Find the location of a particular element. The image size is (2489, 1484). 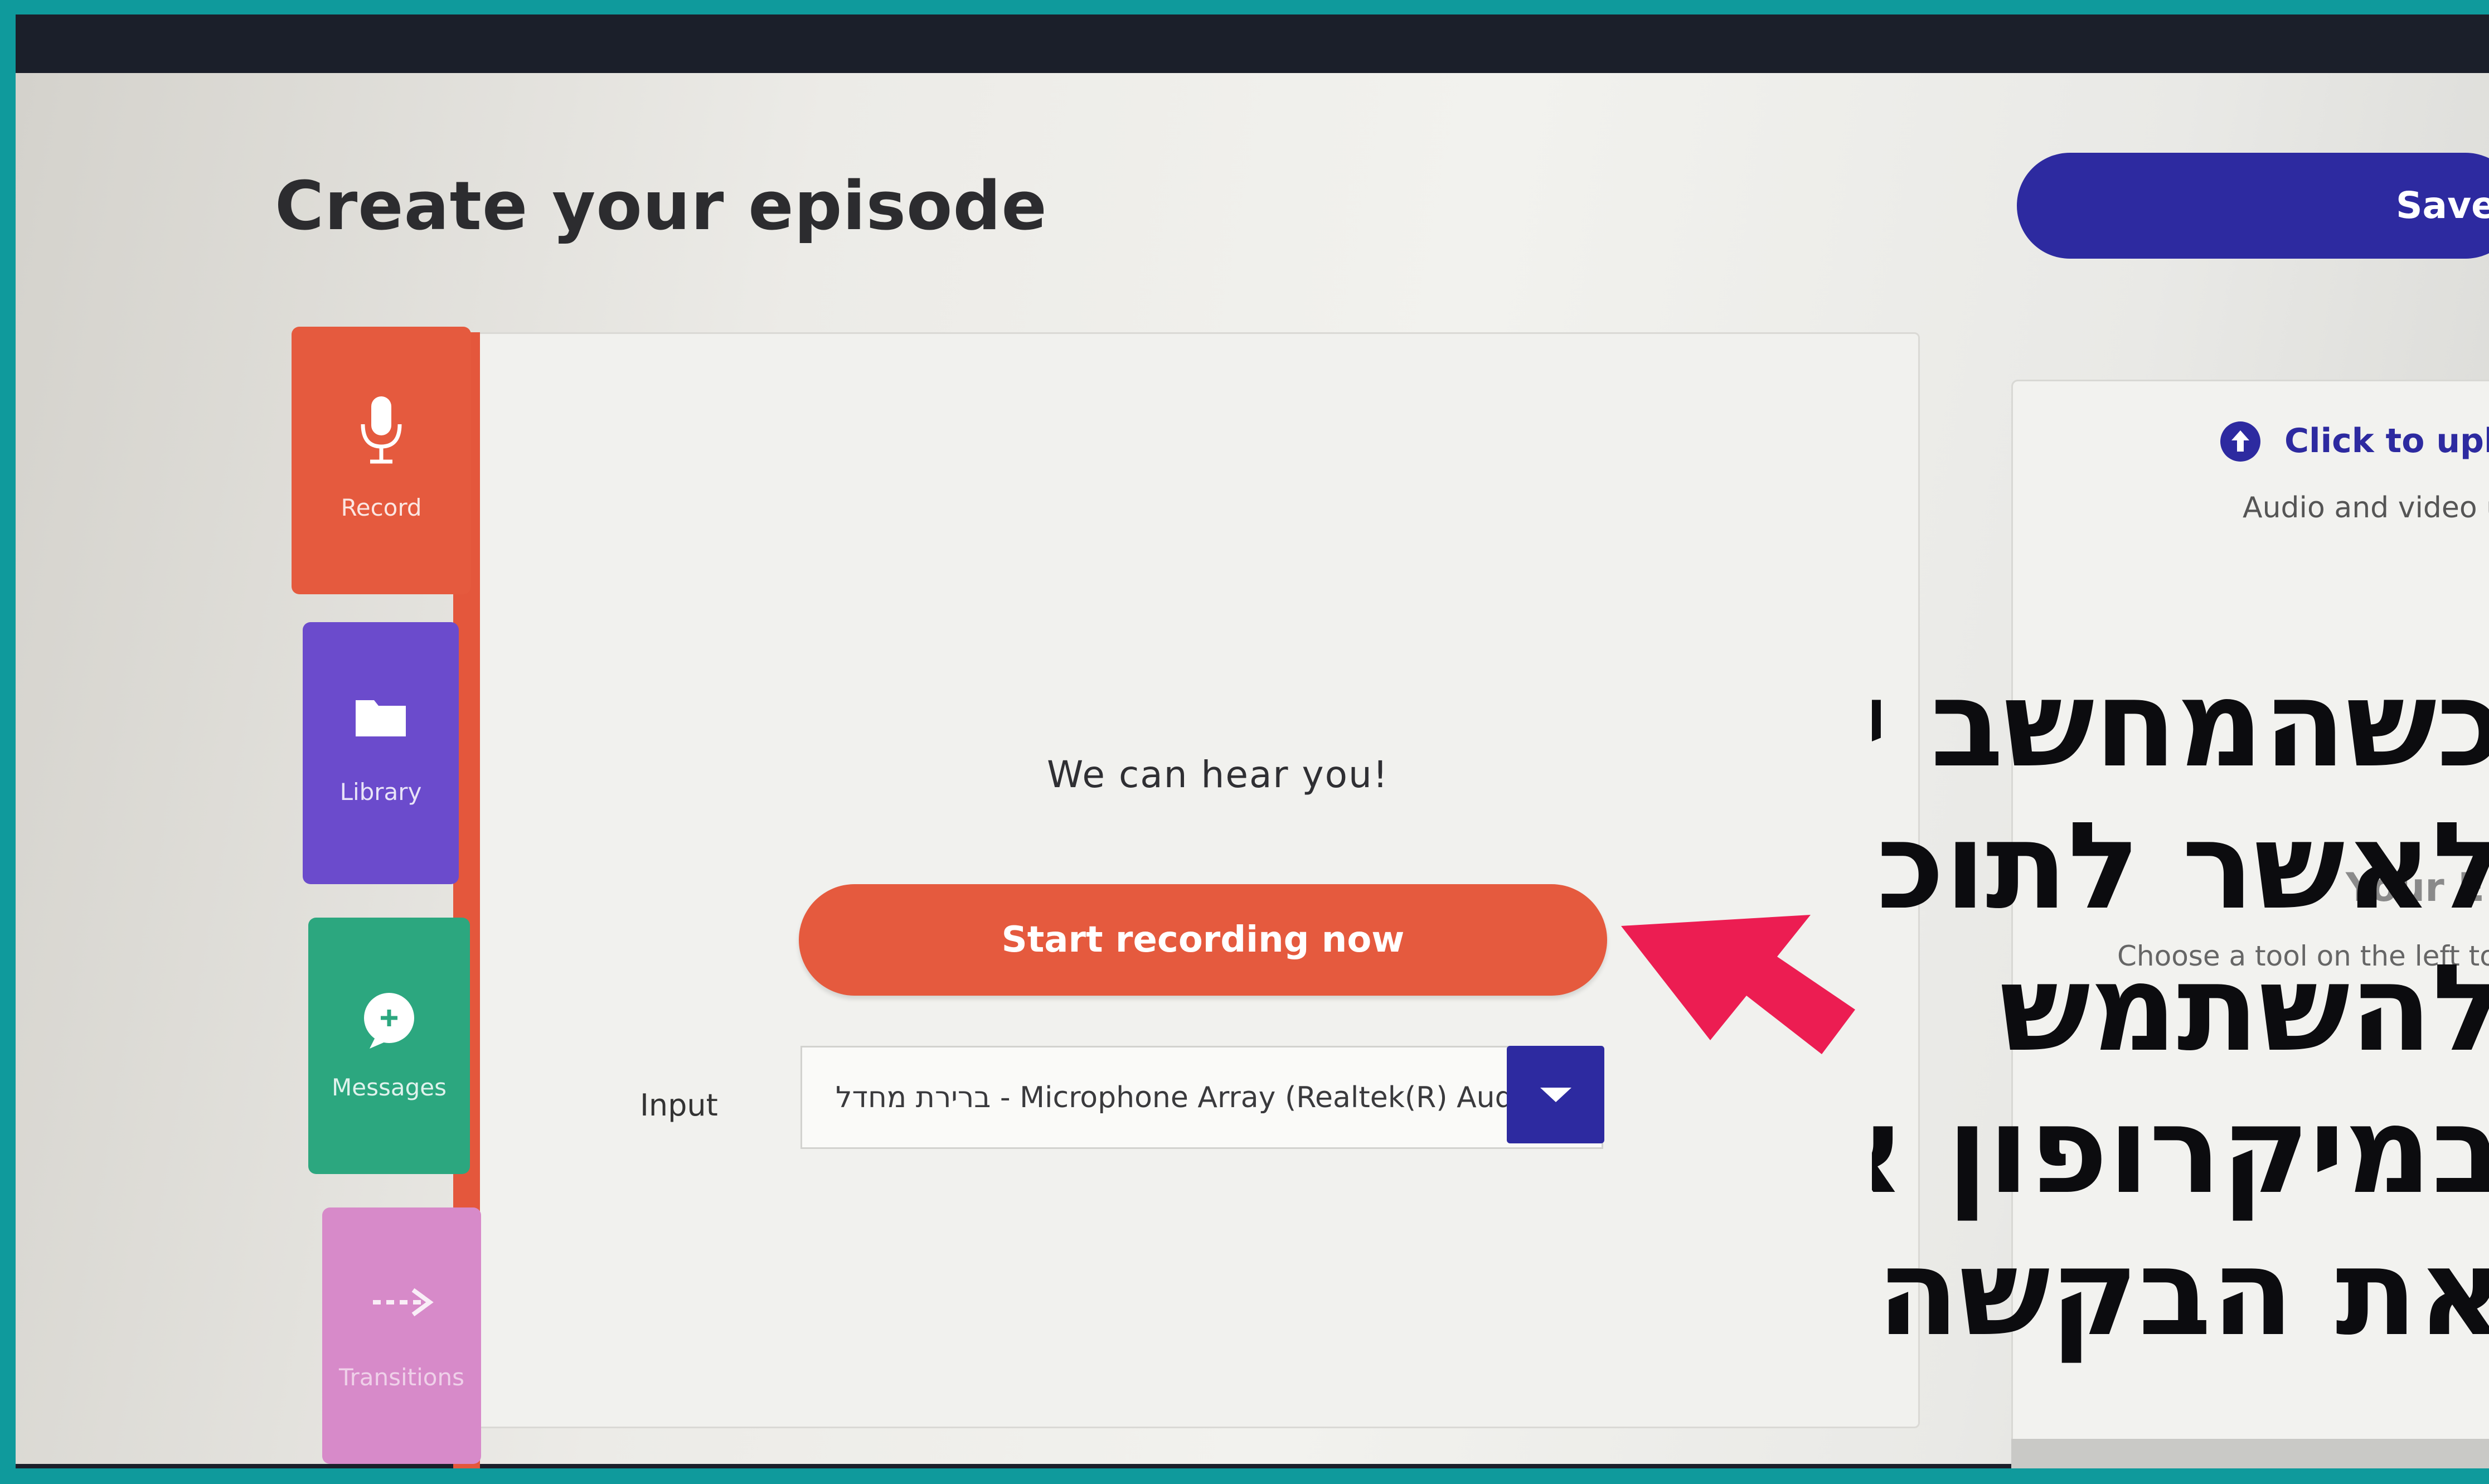

save-button: Save is located at coordinates (2253, 206).